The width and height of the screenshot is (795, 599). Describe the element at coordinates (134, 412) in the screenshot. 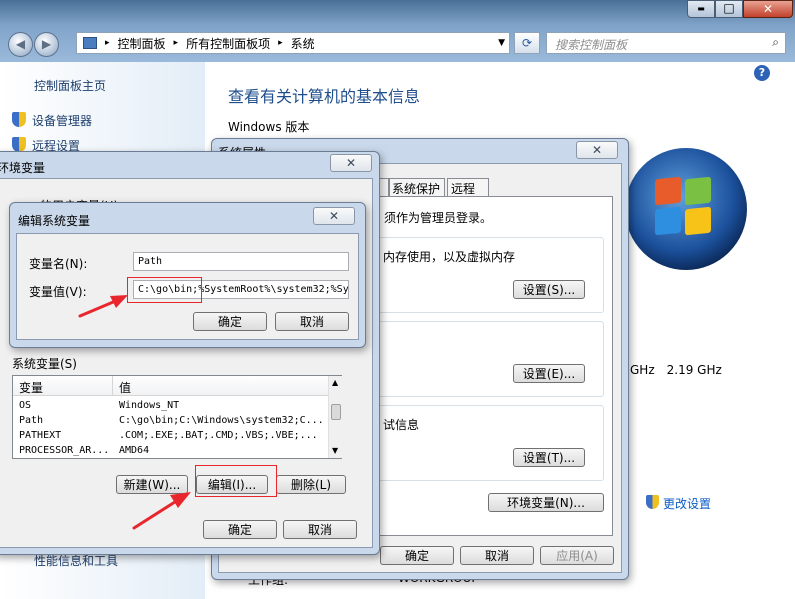

I see `annotation-arrows` at that location.